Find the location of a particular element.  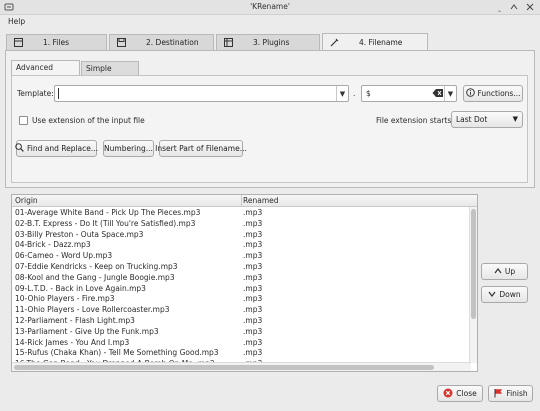

menu-bar: Help is located at coordinates (270, 22).